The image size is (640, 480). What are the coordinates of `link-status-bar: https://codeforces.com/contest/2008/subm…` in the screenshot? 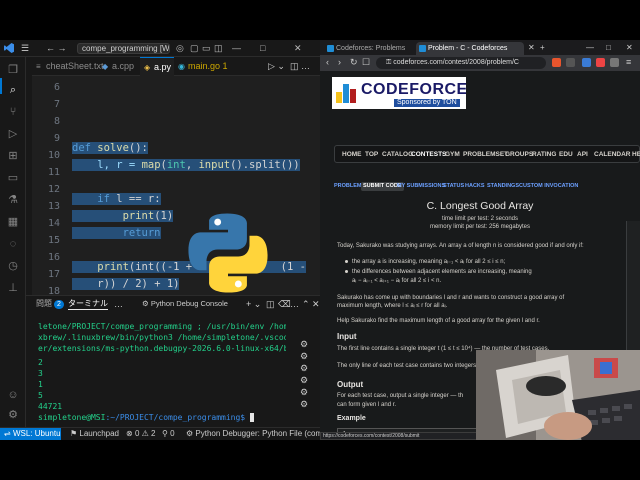 It's located at (410, 436).